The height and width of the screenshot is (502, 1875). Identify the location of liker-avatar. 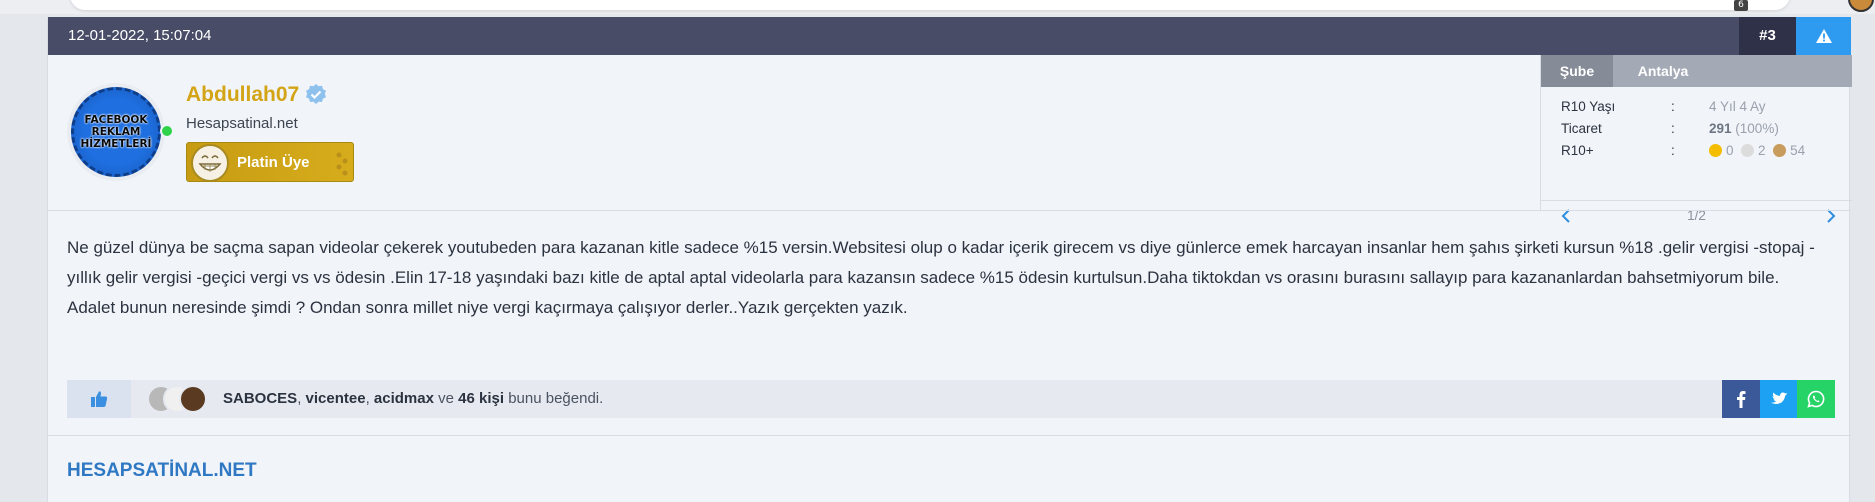
(193, 399).